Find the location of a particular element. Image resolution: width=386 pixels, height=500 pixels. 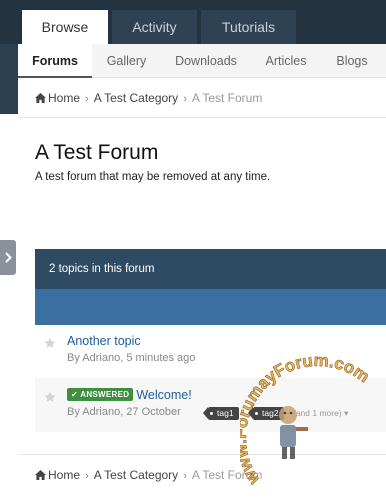

topic-meta: By Adriano, 5 minutes ago is located at coordinates (131, 358).